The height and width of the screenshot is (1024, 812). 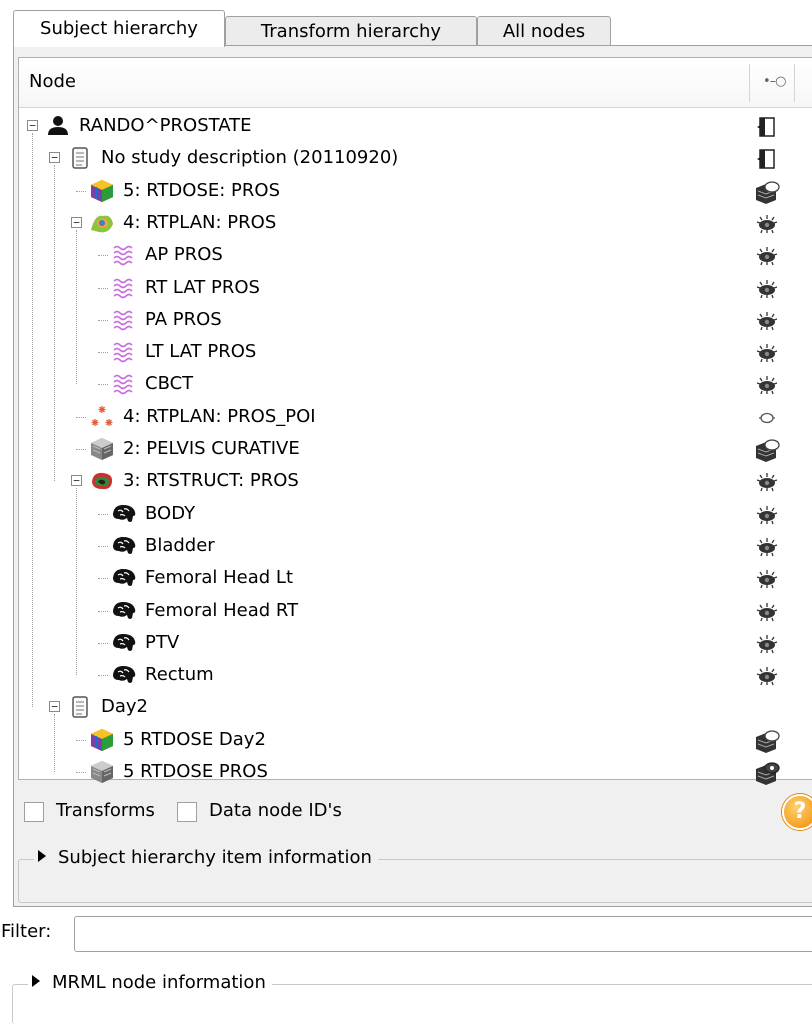 I want to click on tree-row-label: RT LAT PROS, so click(x=202, y=287).